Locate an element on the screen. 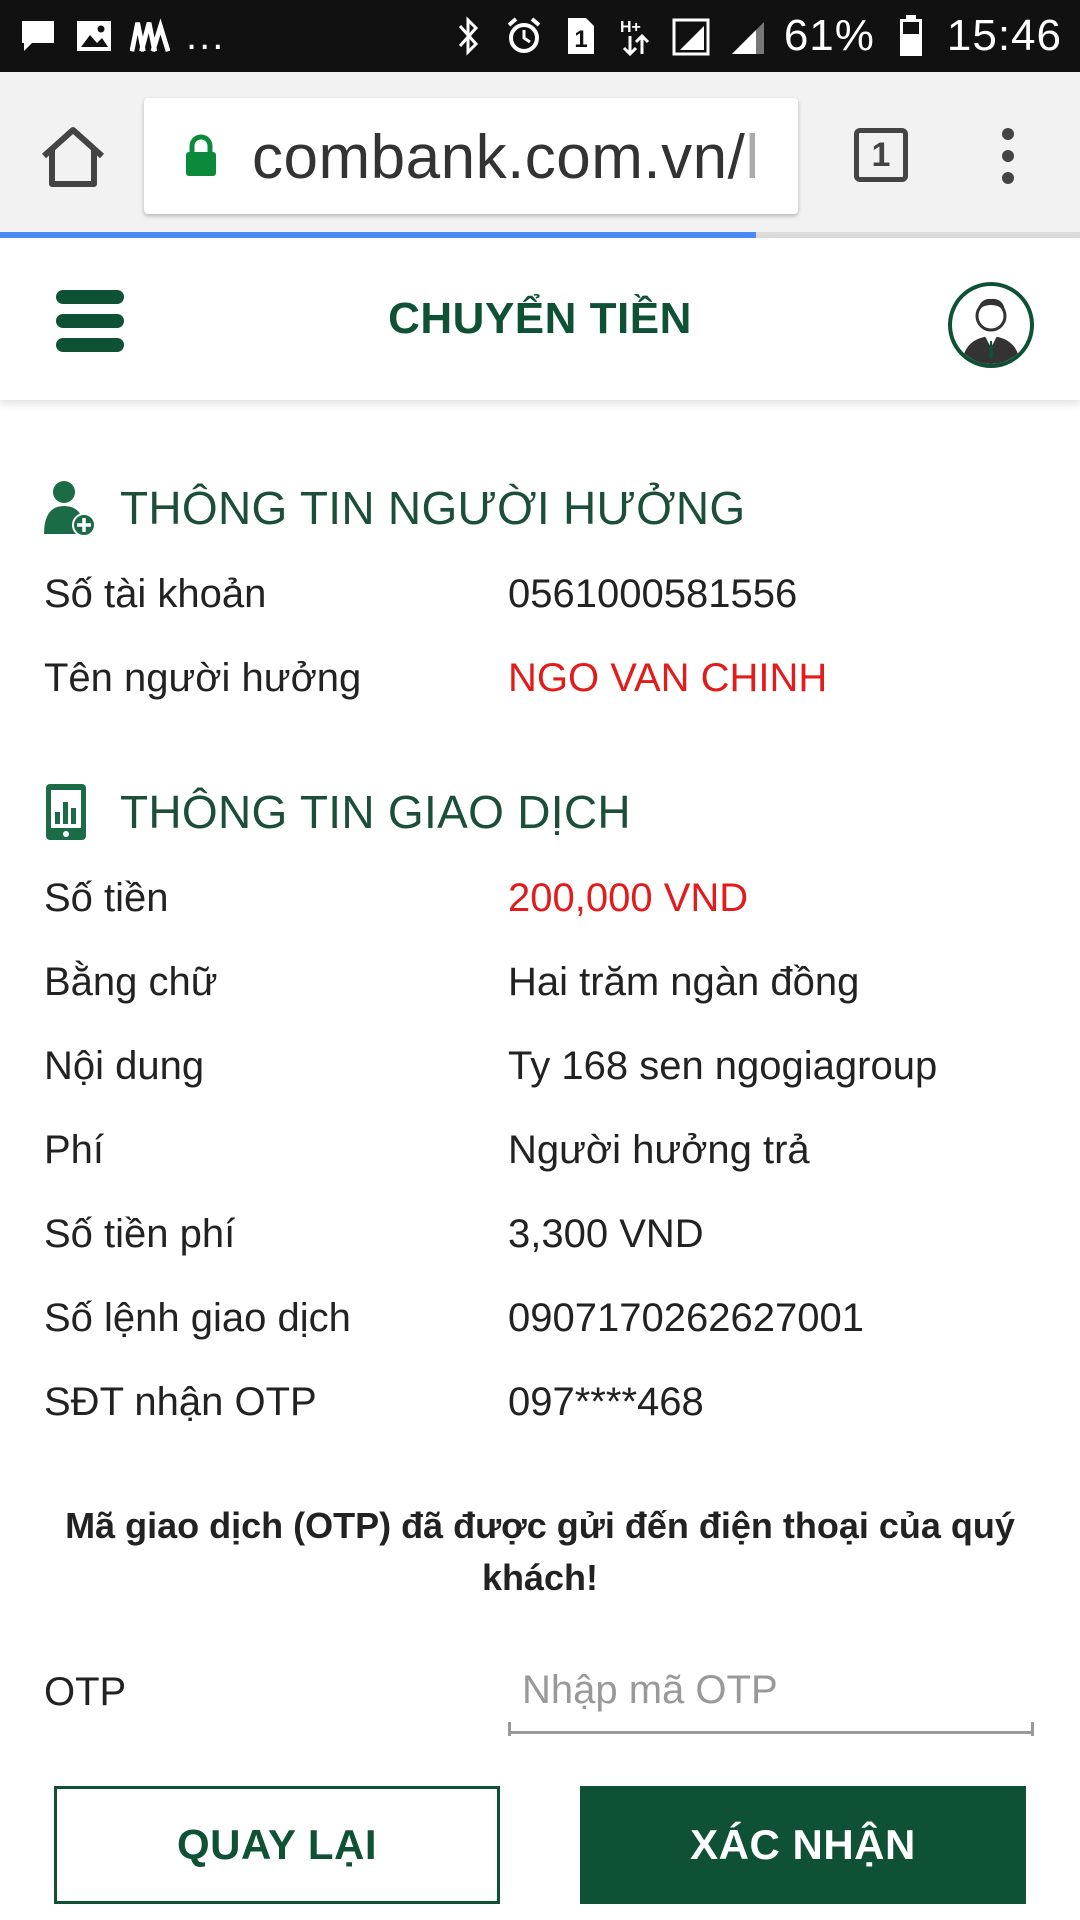 The height and width of the screenshot is (1920, 1080). lock-icon is located at coordinates (201, 155).